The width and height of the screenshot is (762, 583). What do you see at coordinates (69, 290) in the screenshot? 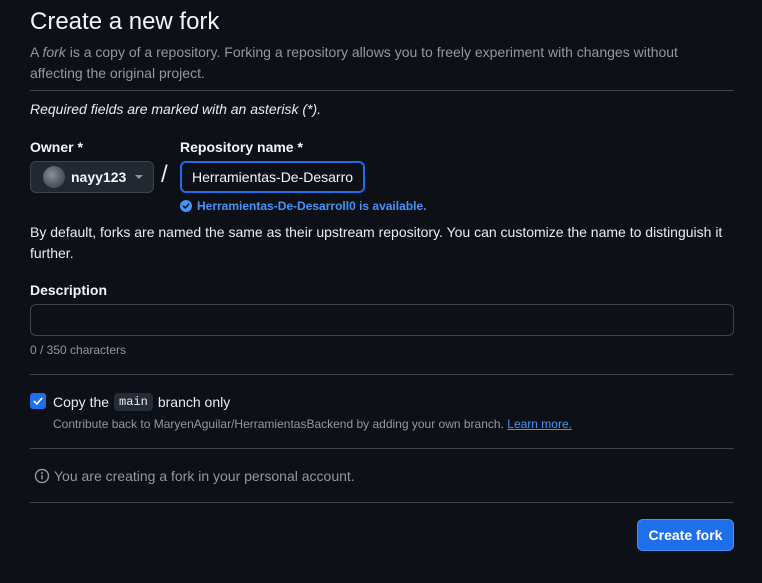
I see `description-label: Description` at bounding box center [69, 290].